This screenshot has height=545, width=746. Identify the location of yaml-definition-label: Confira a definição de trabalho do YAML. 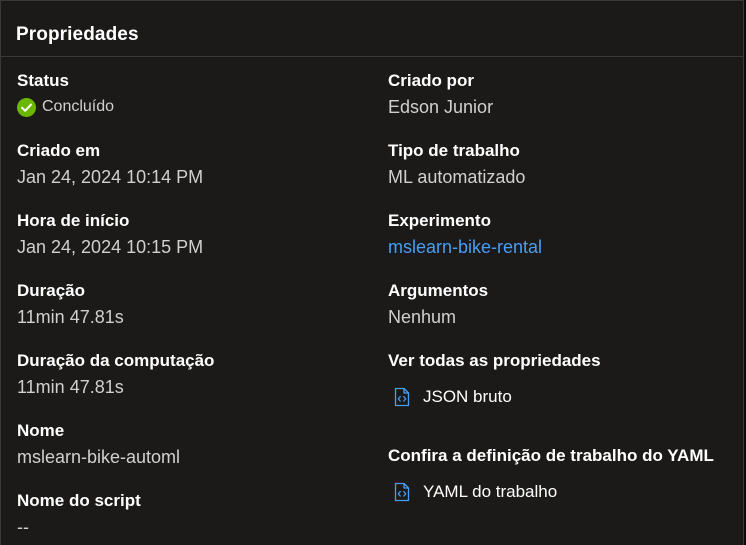
(551, 455).